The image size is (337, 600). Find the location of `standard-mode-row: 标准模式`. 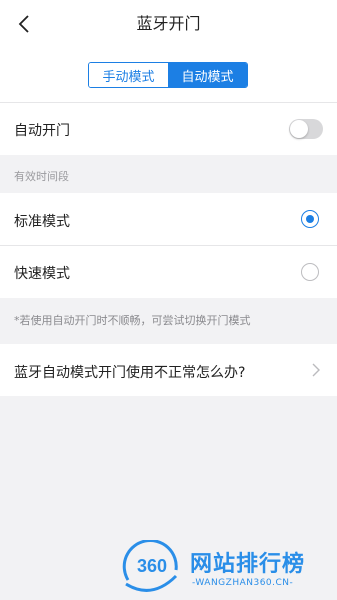

standard-mode-row: 标准模式 is located at coordinates (168, 219).